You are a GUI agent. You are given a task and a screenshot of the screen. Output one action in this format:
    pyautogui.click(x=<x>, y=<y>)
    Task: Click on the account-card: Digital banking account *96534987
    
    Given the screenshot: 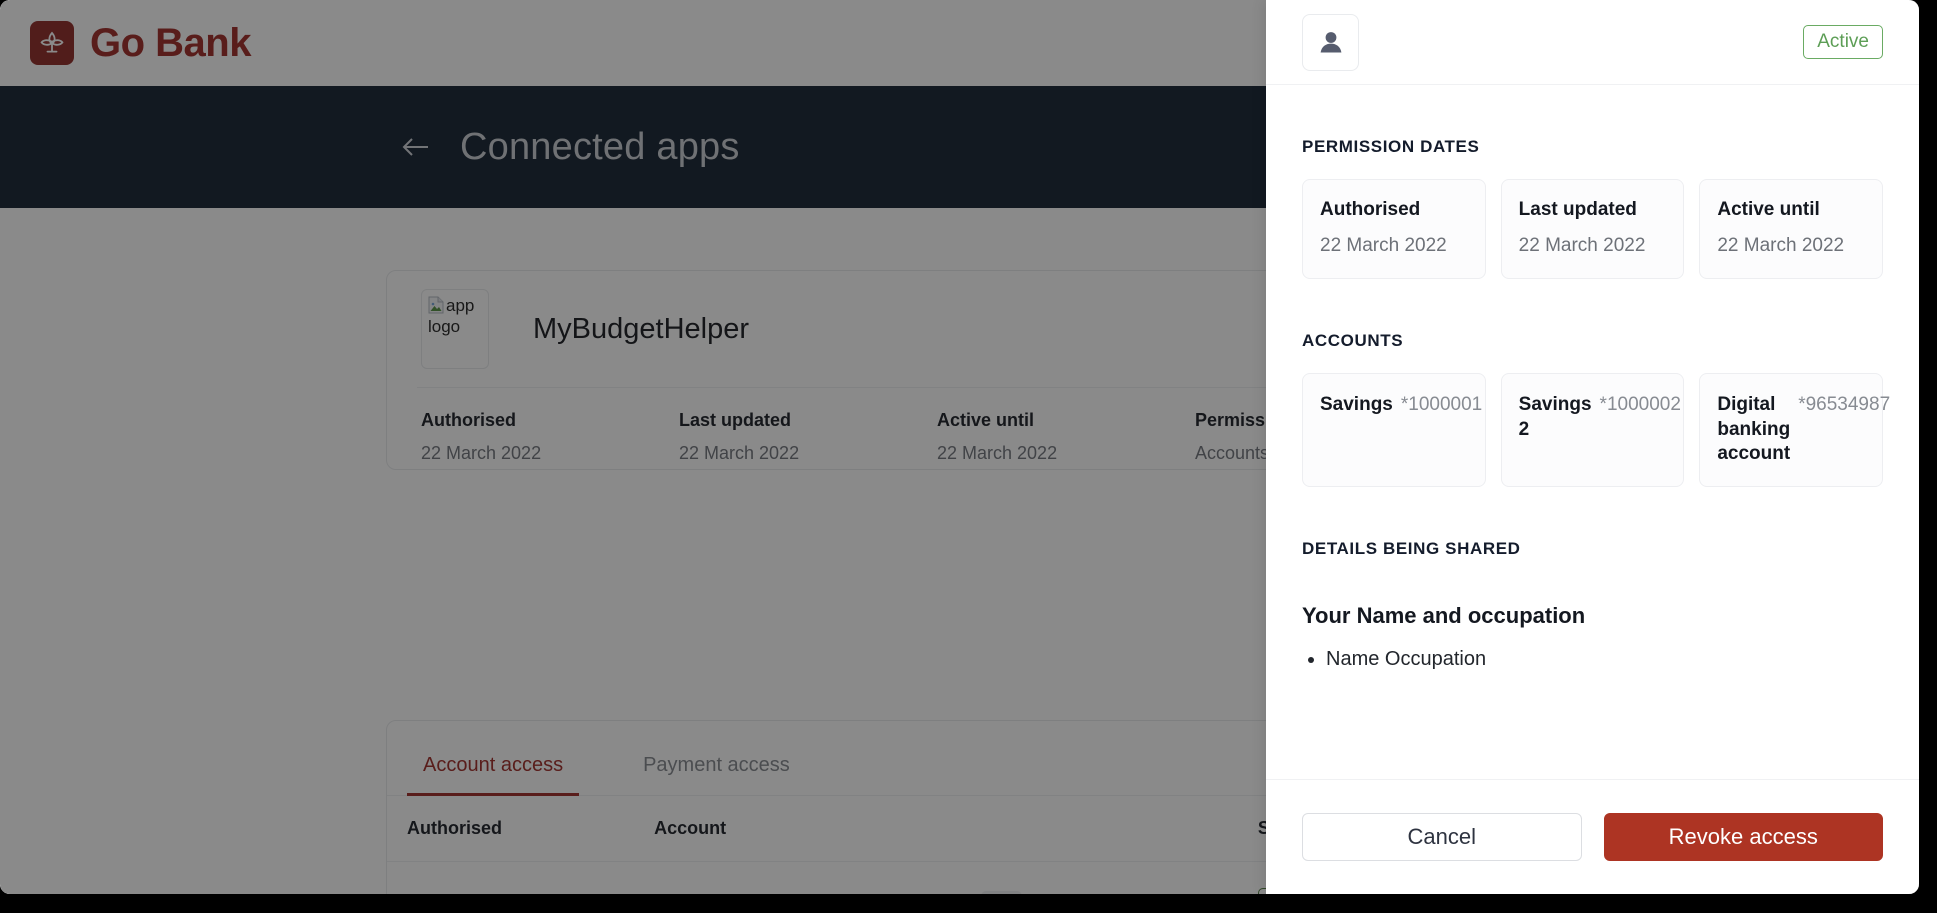 What is the action you would take?
    pyautogui.click(x=1794, y=430)
    